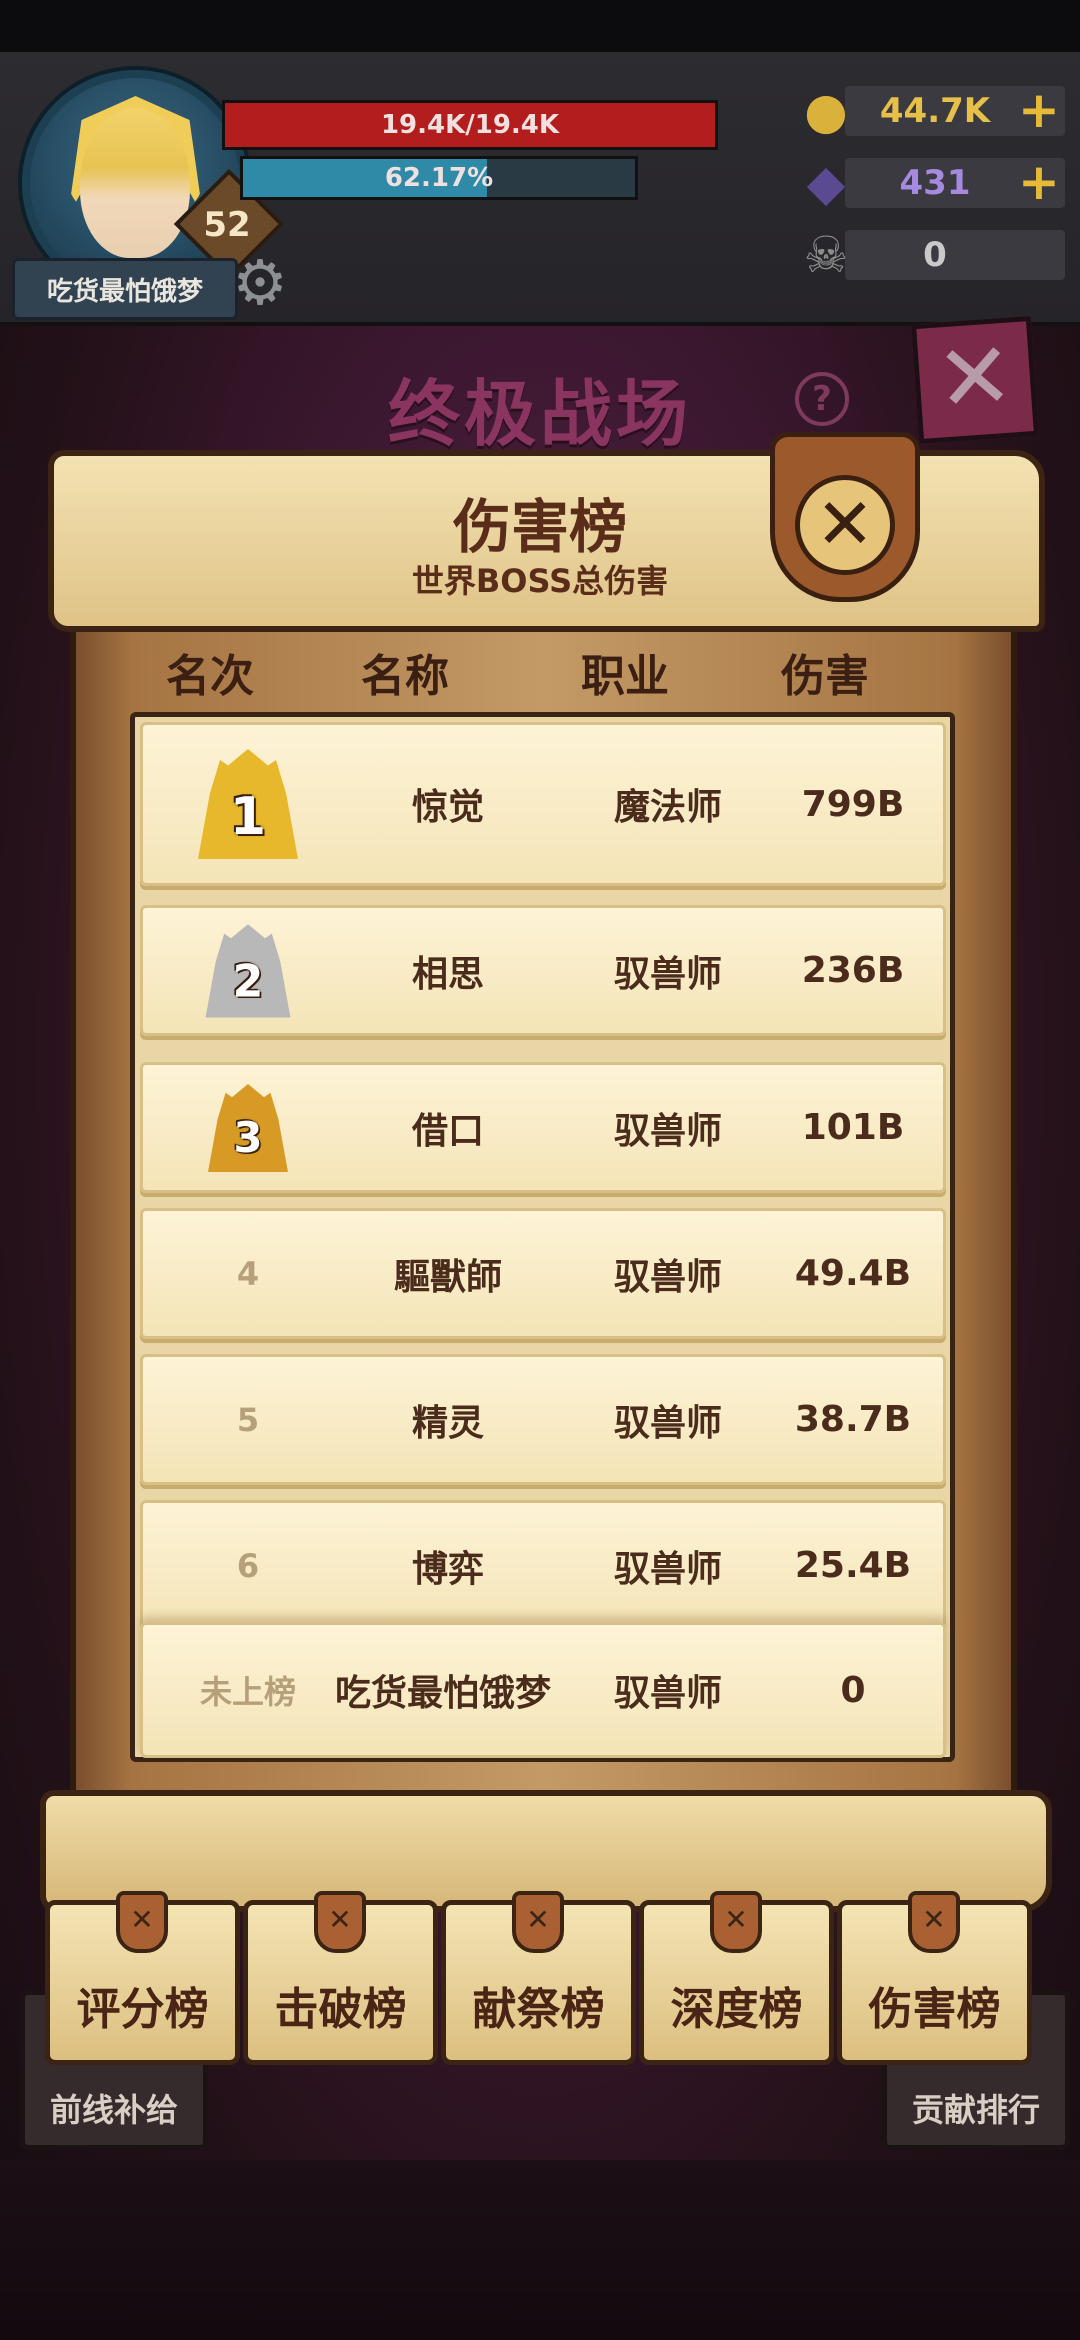 This screenshot has width=1080, height=2340. What do you see at coordinates (340, 1978) in the screenshot?
I see `tab-defeat-ranking: ✕ 击破榜` at bounding box center [340, 1978].